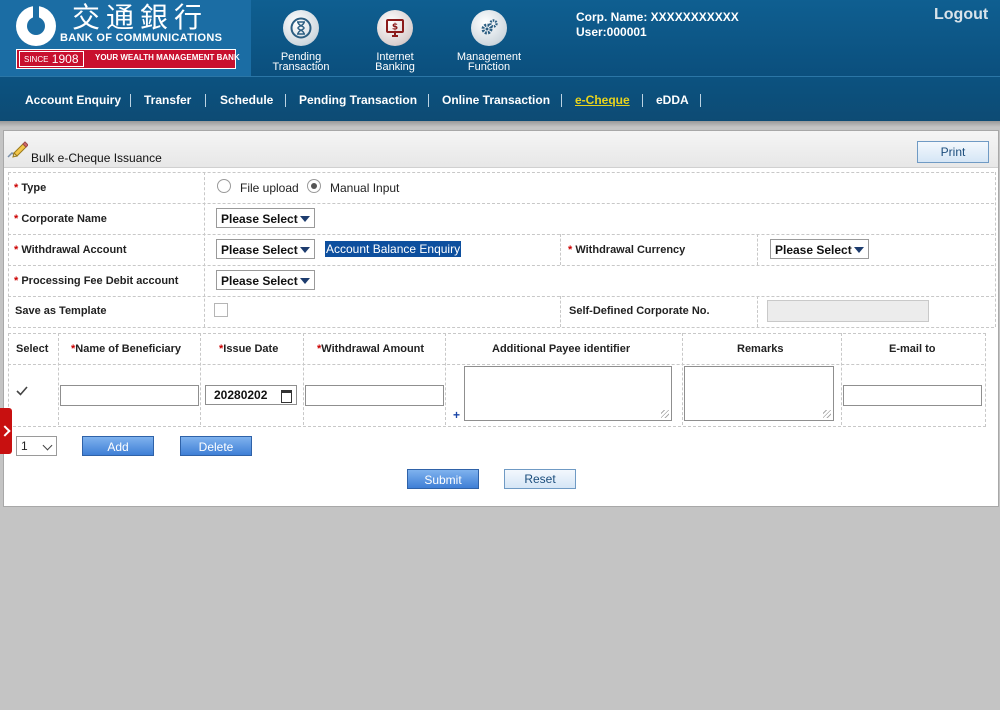  I want to click on monitor-dollar-icon: $, so click(395, 28).